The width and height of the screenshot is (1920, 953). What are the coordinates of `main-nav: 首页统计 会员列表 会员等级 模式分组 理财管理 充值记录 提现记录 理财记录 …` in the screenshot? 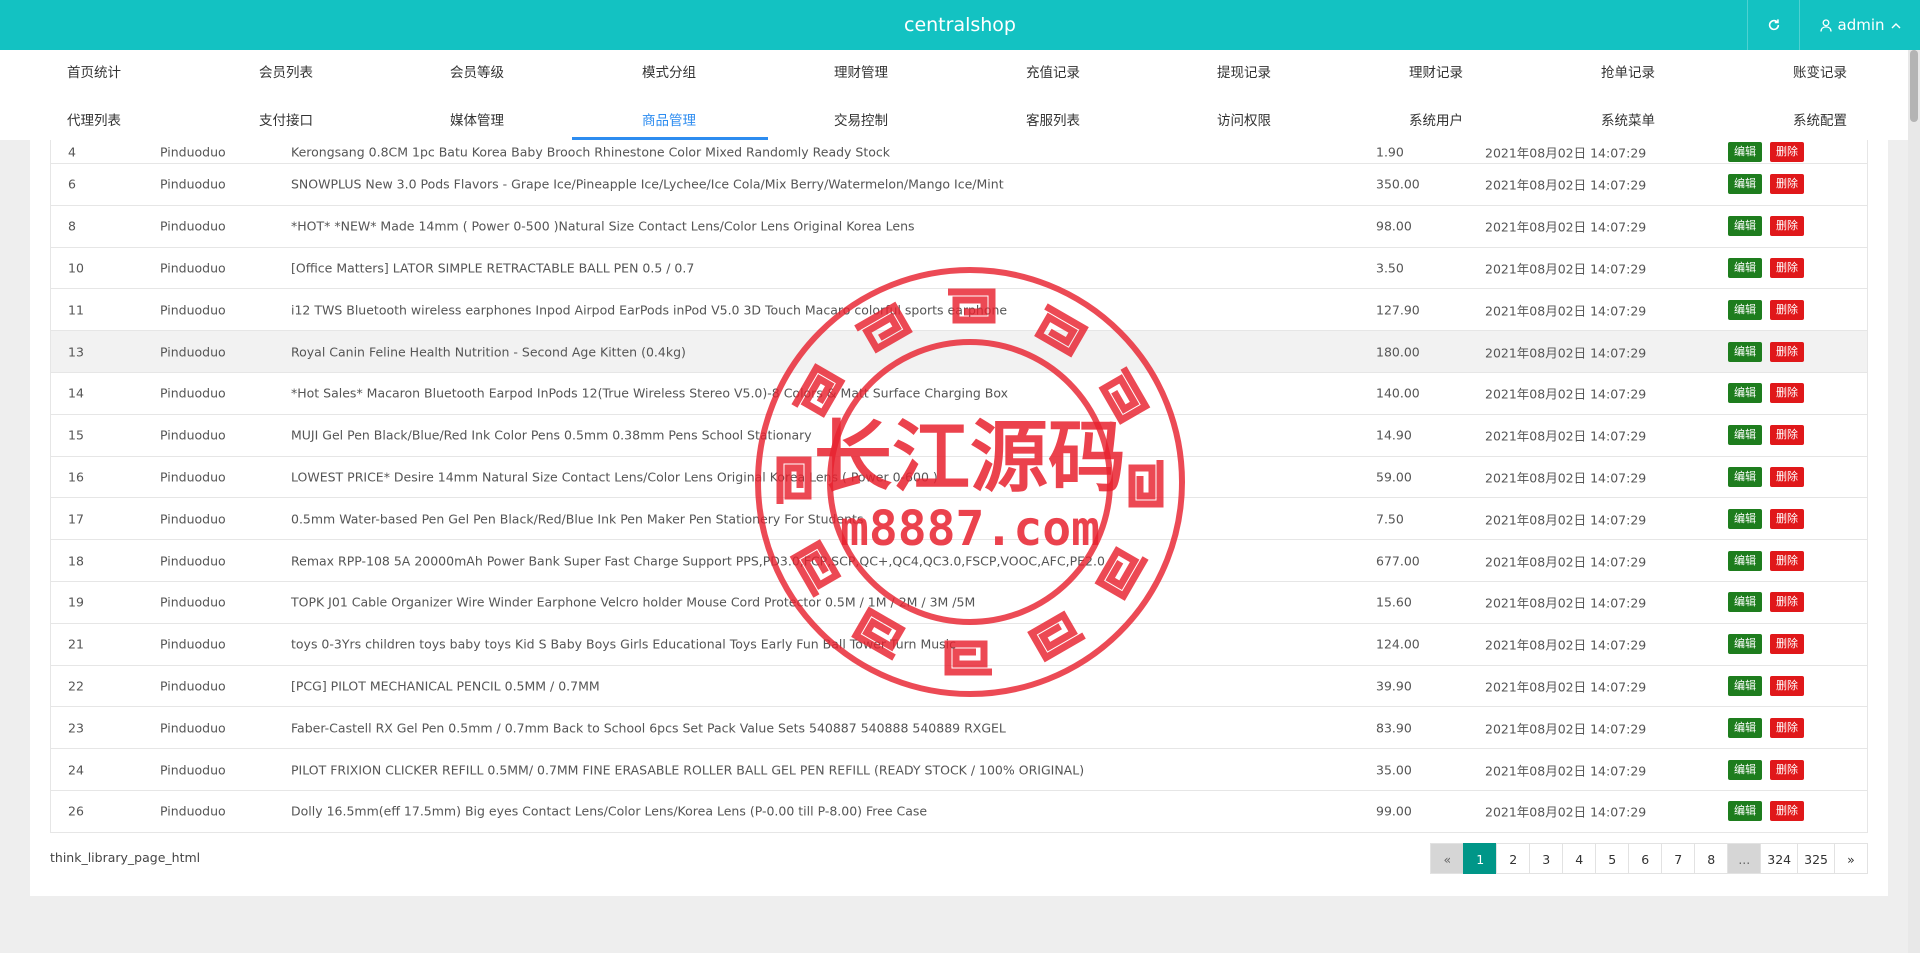 It's located at (954, 95).